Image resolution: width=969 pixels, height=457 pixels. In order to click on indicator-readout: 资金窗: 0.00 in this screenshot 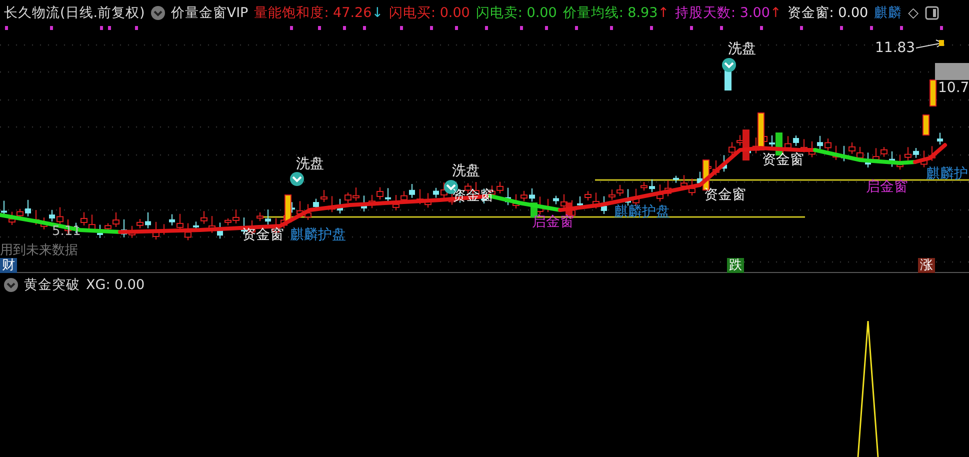, I will do `click(827, 13)`.